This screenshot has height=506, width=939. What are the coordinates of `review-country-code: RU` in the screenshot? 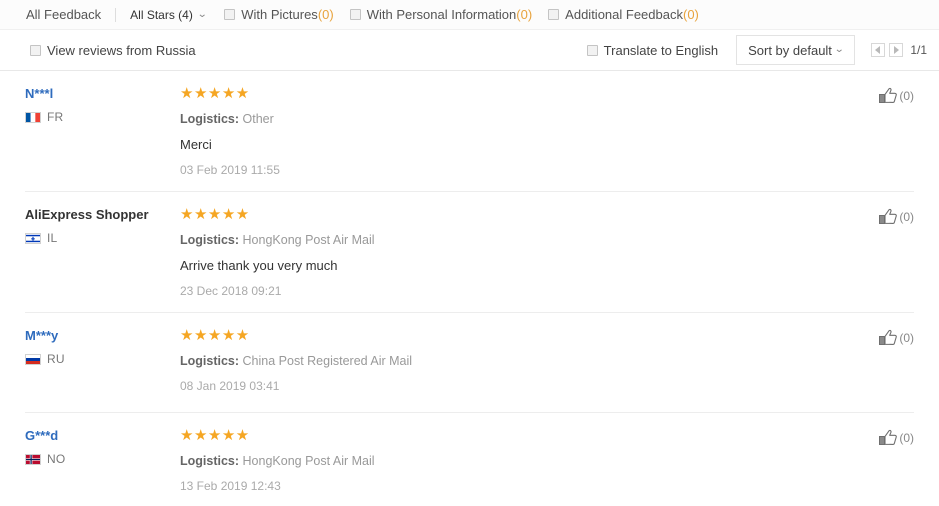 It's located at (56, 359).